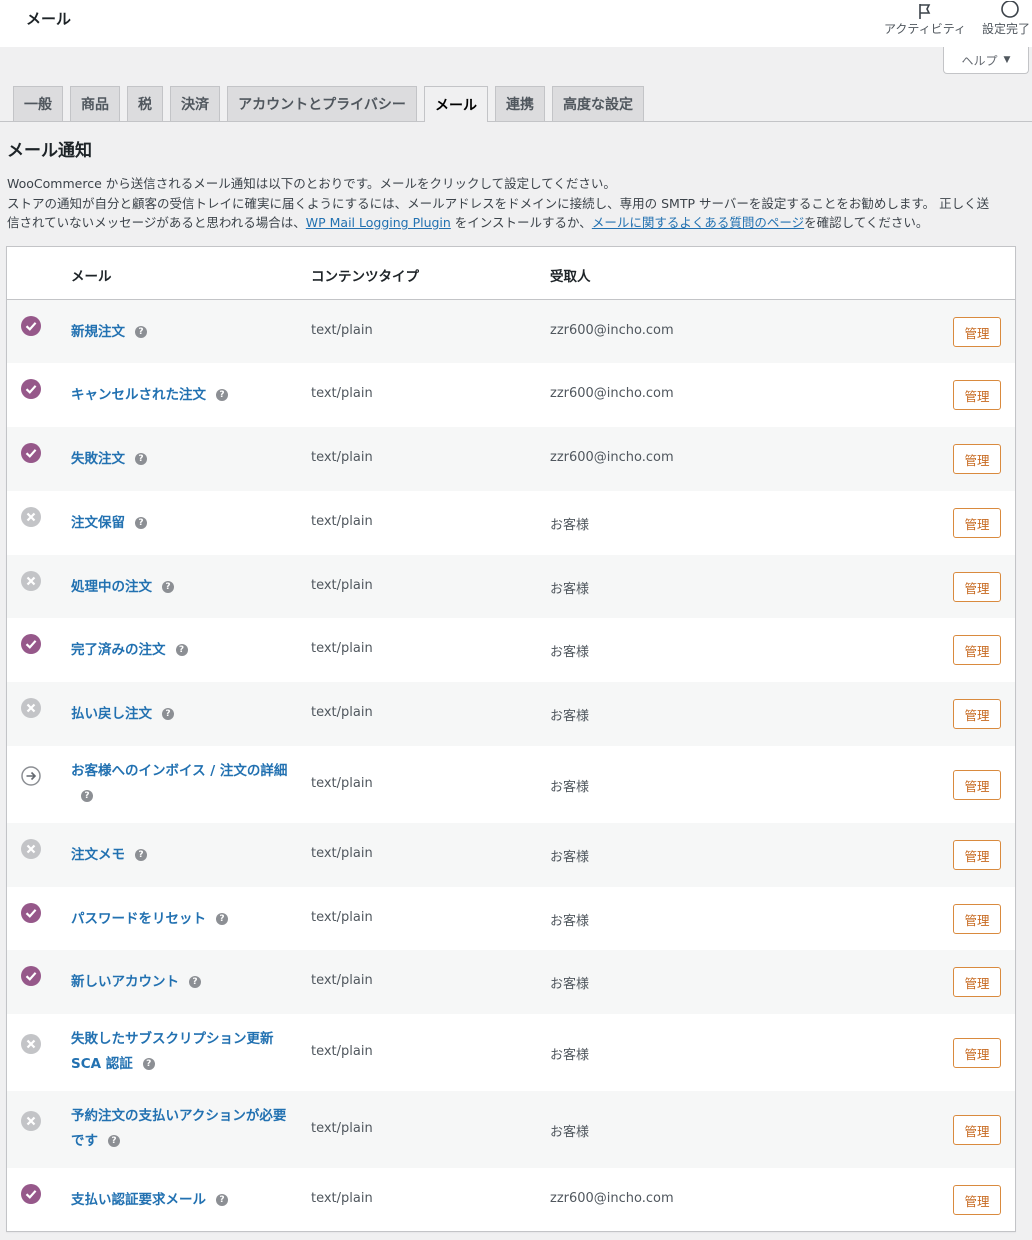  Describe the element at coordinates (195, 103) in the screenshot. I see `tab-payments: 決済` at that location.